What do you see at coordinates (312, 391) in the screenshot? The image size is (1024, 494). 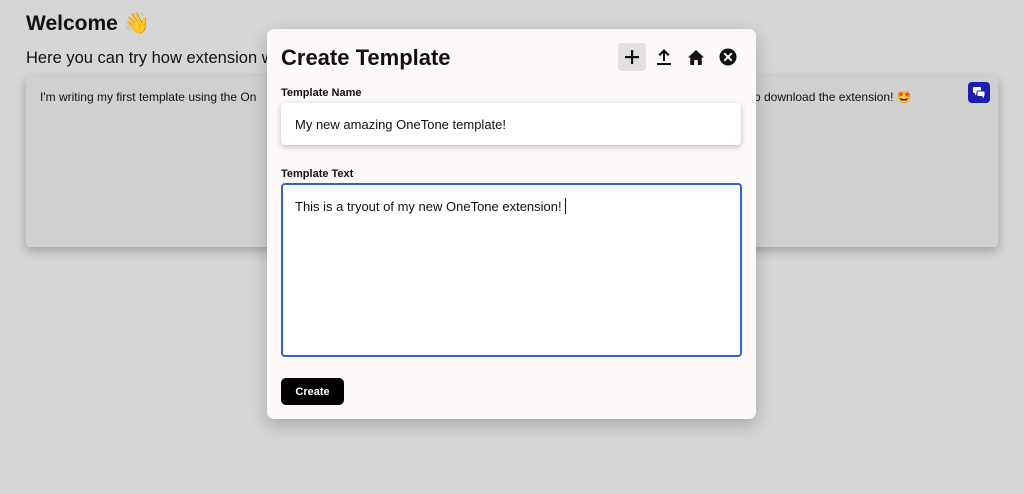 I see `create-button: Create` at bounding box center [312, 391].